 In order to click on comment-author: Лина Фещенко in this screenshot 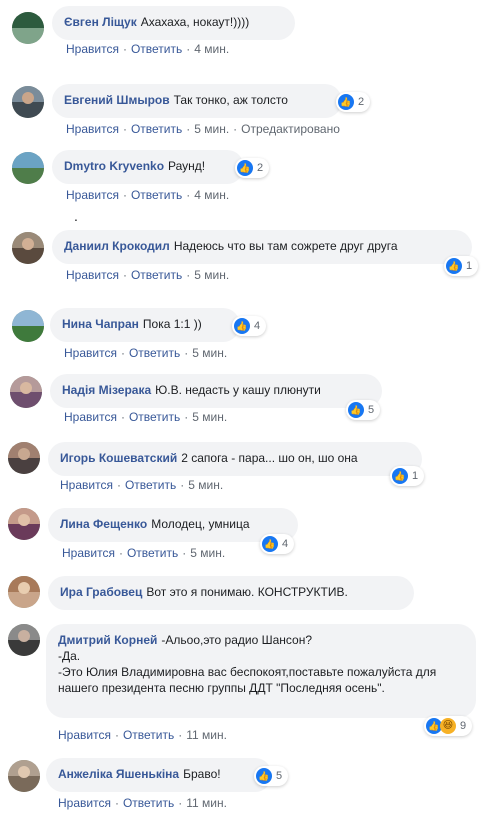, I will do `click(103, 524)`.